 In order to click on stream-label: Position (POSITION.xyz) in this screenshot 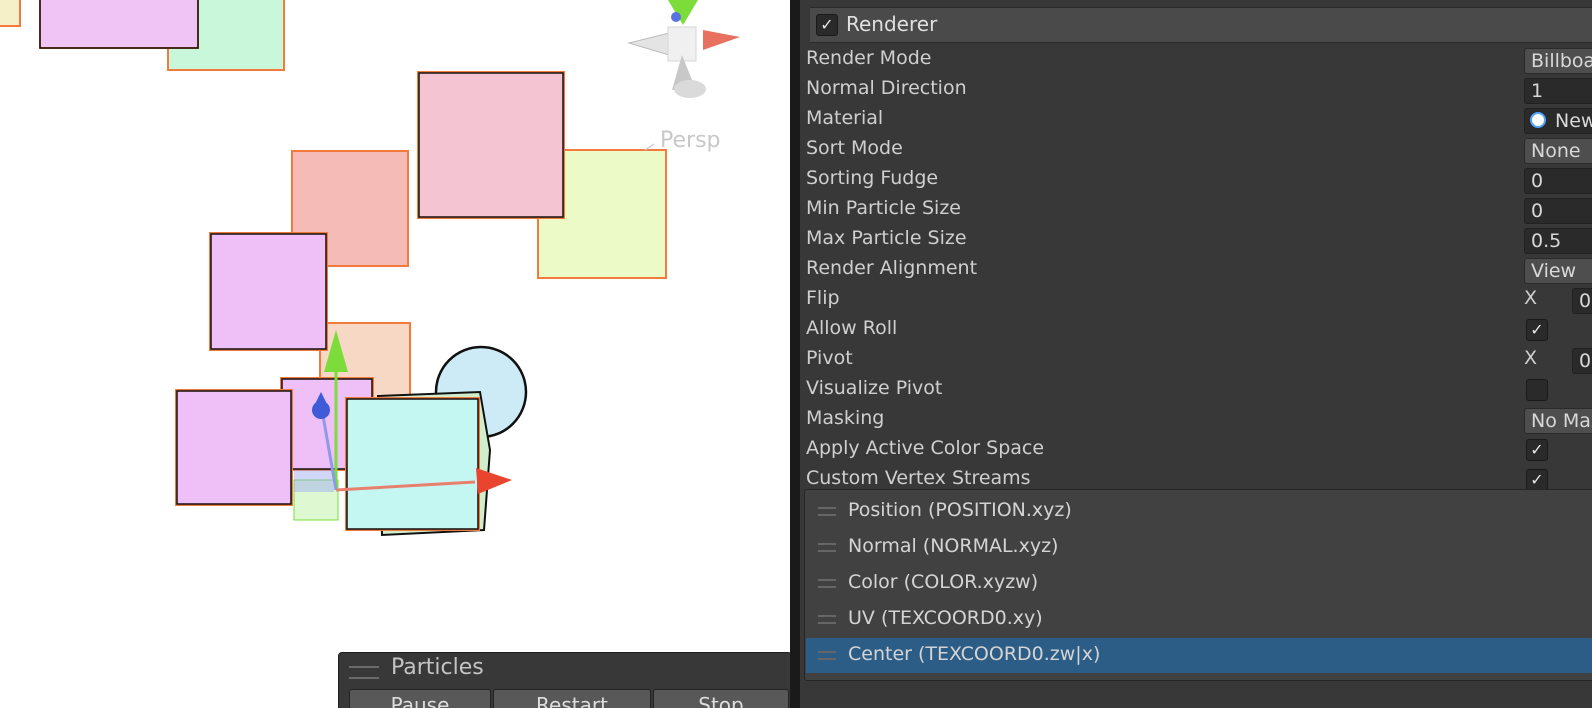, I will do `click(960, 510)`.